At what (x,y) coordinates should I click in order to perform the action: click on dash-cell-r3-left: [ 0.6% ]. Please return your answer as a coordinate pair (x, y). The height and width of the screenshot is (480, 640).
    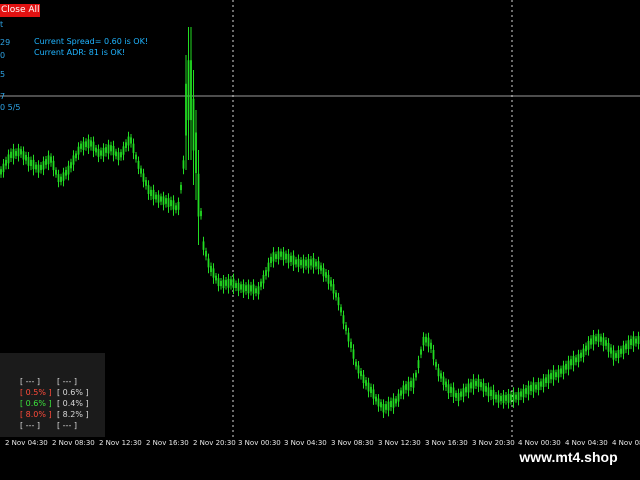
    Looking at the image, I should click on (36, 403).